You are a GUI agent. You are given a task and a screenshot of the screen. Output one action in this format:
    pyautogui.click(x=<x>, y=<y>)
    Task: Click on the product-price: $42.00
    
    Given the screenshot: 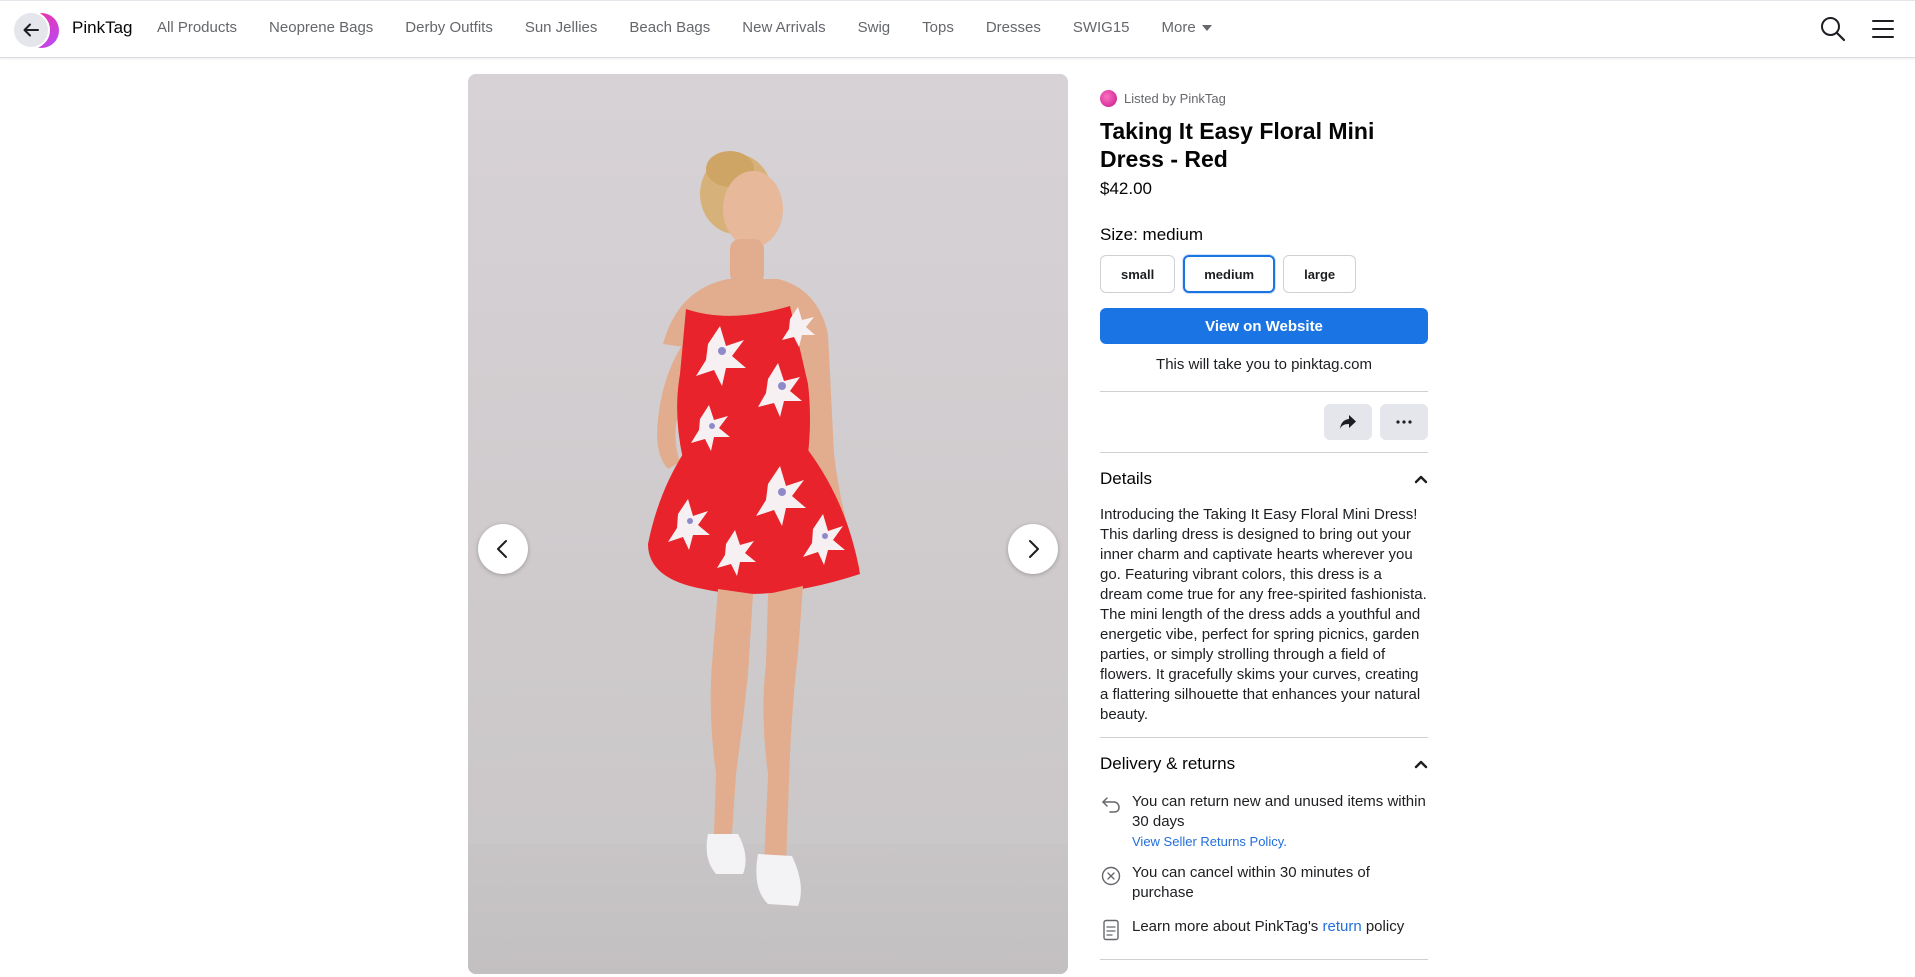 What is the action you would take?
    pyautogui.click(x=1126, y=188)
    